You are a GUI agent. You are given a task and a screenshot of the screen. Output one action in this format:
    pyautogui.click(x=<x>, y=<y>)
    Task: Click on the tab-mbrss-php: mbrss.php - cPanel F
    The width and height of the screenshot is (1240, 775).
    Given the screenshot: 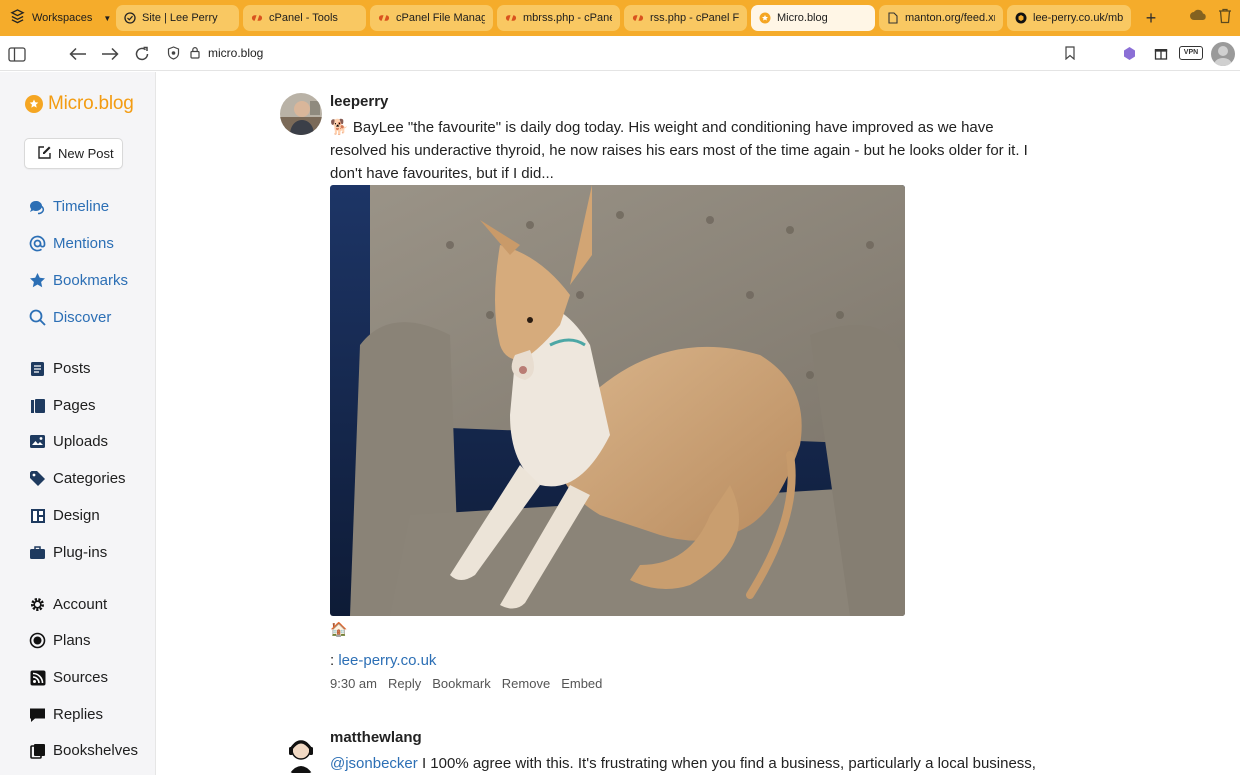 What is the action you would take?
    pyautogui.click(x=558, y=18)
    